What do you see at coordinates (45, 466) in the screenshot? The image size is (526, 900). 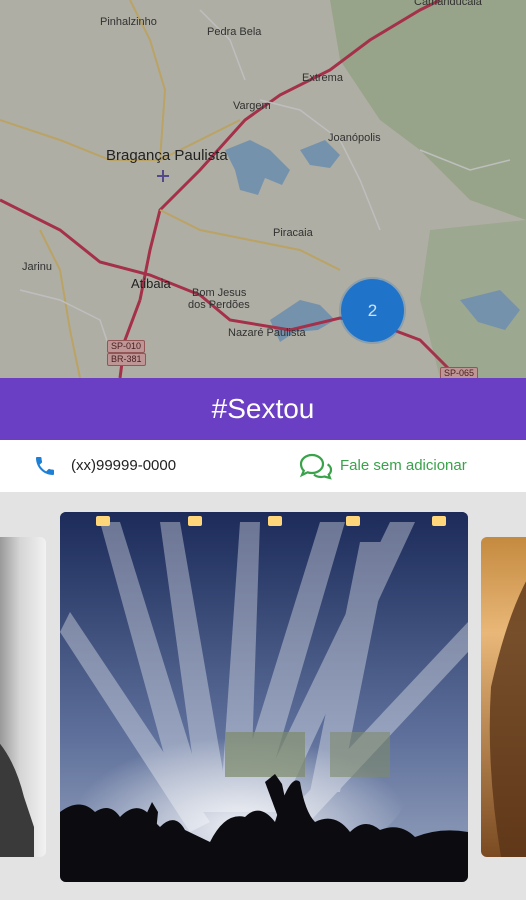 I see `phone-icon` at bounding box center [45, 466].